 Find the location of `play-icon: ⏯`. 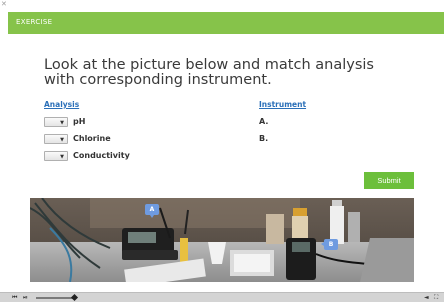

play-icon: ⏯ is located at coordinates (25, 298).